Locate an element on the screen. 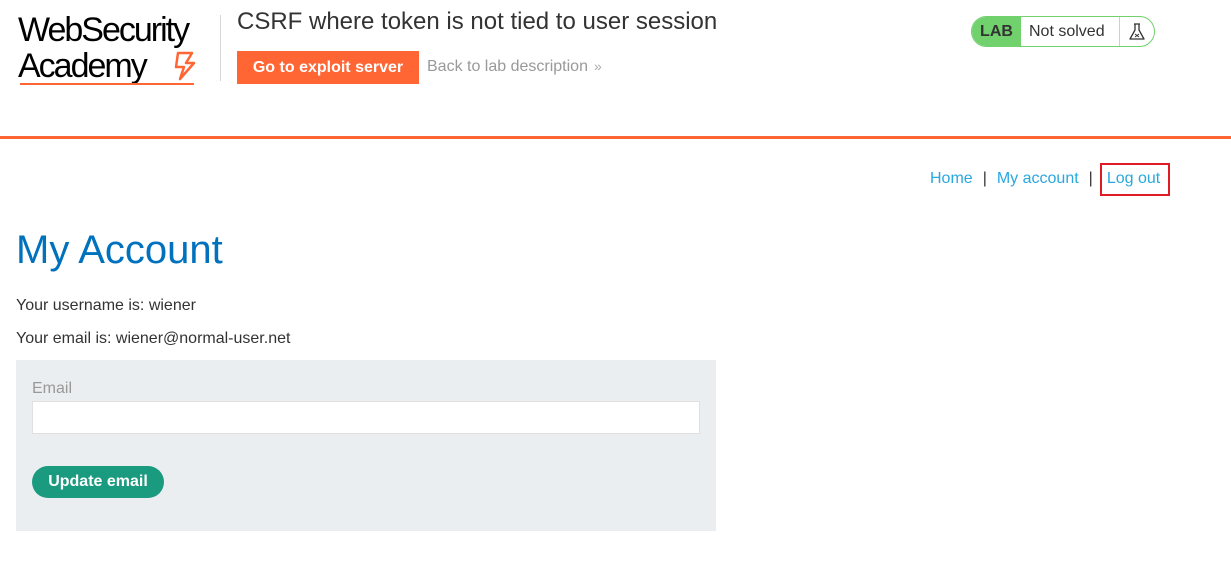  exploit-server-button: Go to exploit server is located at coordinates (328, 67).